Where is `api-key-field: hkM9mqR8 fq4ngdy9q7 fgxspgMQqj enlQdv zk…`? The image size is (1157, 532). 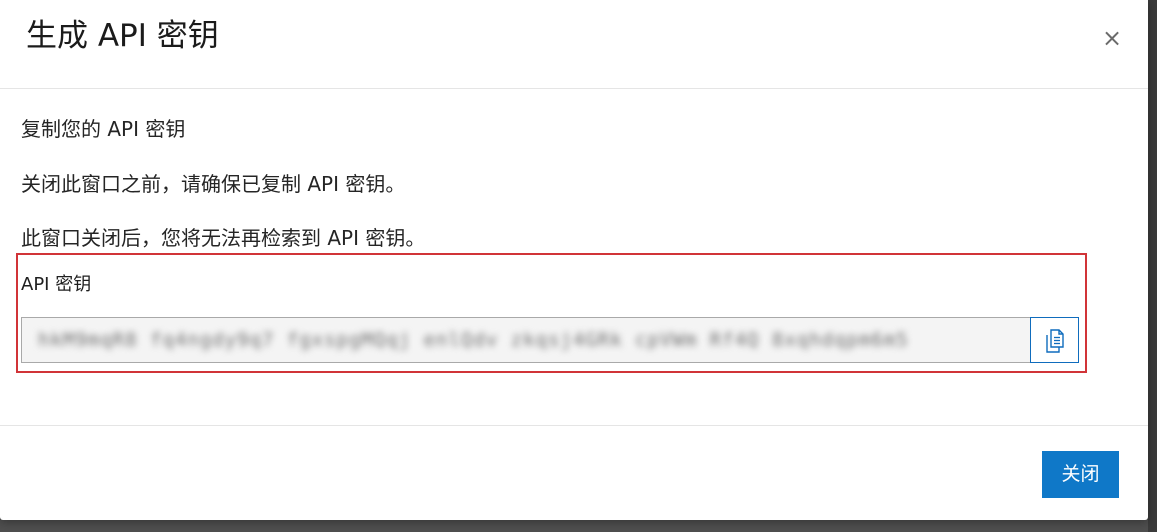 api-key-field: hkM9mqR8 fq4ngdy9q7 fgxspgMQqj enlQdv zk… is located at coordinates (525, 340).